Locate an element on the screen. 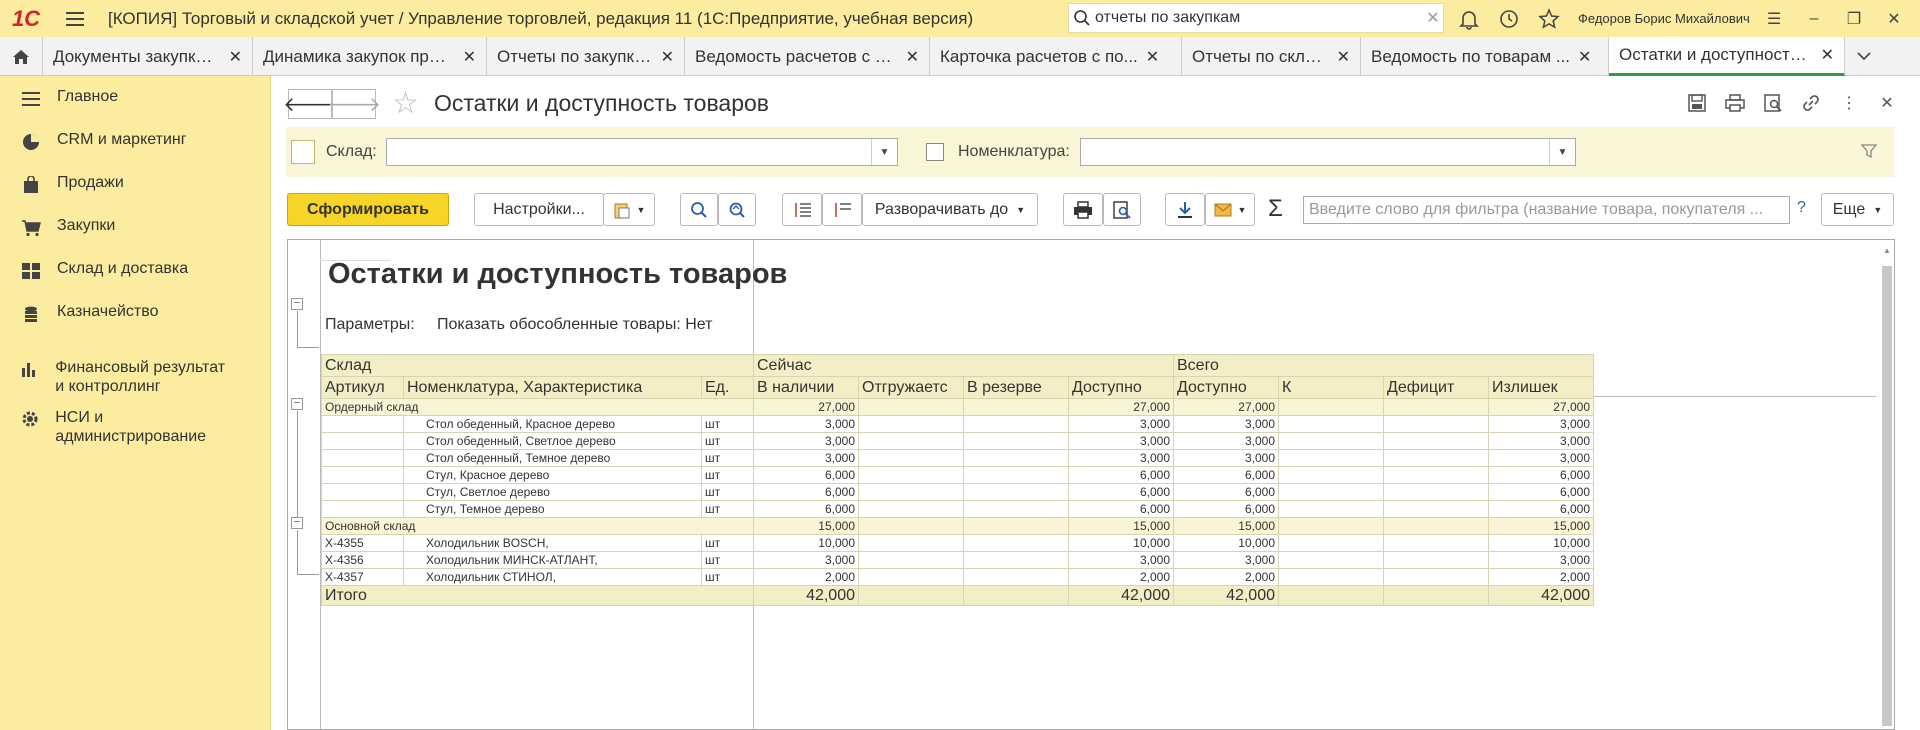 This screenshot has height=730, width=1920. sidebar-item-treasury: Казначейство is located at coordinates (79, 314).